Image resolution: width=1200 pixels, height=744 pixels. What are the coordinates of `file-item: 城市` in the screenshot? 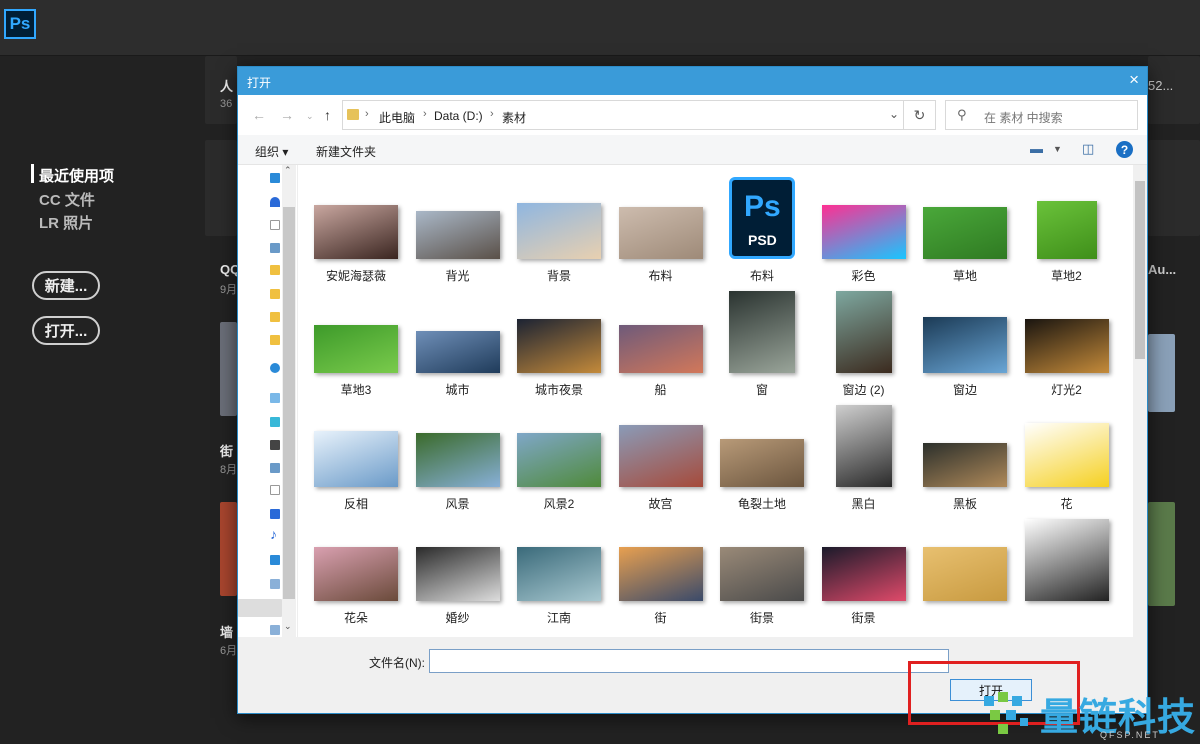 It's located at (458, 341).